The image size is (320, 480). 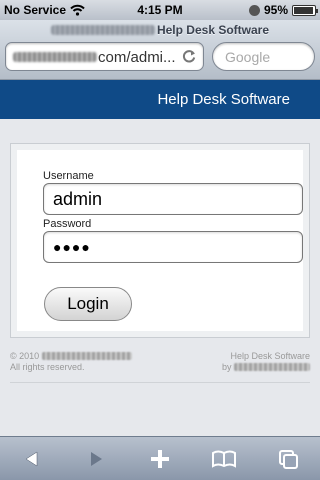 What do you see at coordinates (86, 356) in the screenshot?
I see `redacted-company` at bounding box center [86, 356].